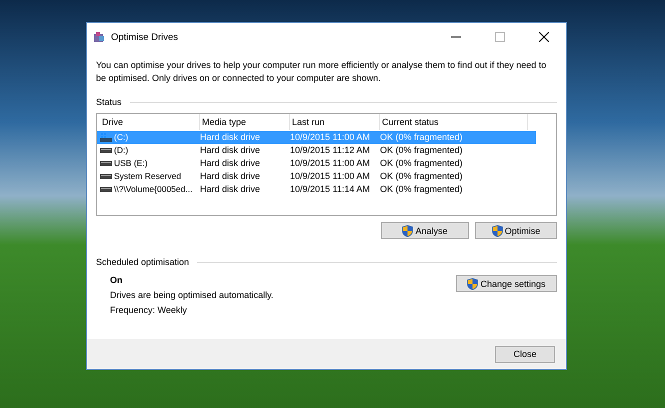 The width and height of the screenshot is (665, 408). I want to click on drive-name: (D:), so click(121, 150).